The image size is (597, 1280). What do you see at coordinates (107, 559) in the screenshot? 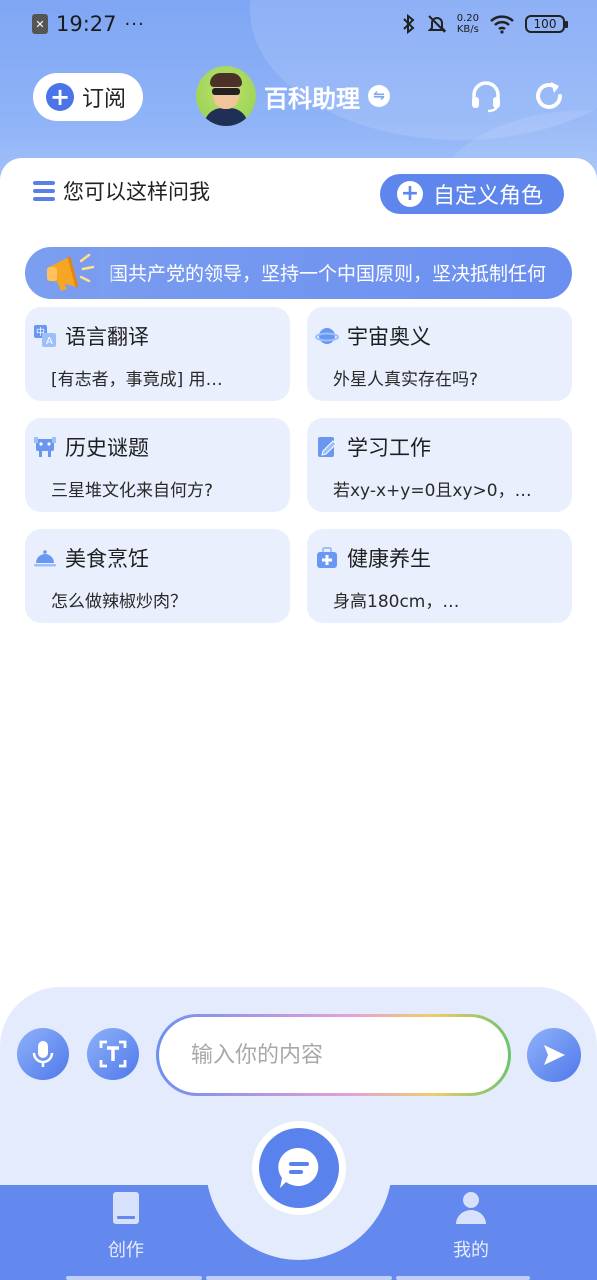
I see `card-title: 美食烹饪` at bounding box center [107, 559].